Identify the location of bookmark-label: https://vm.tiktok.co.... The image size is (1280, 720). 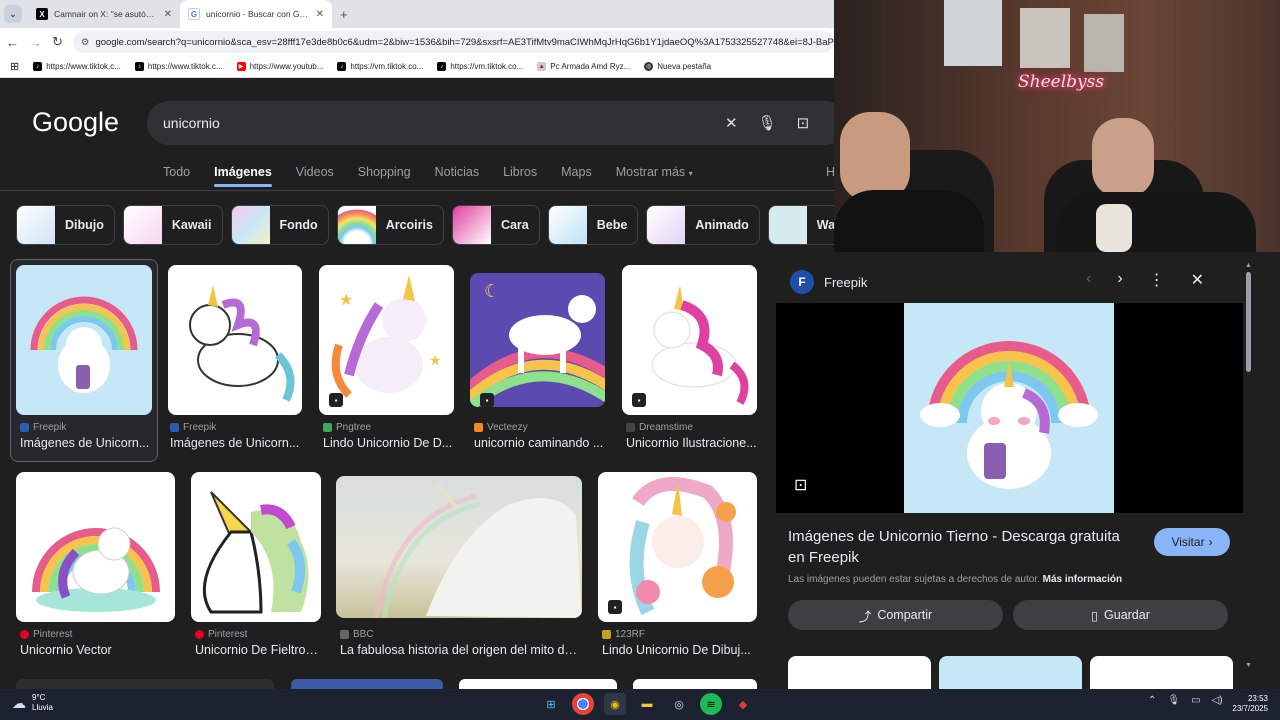
(487, 66).